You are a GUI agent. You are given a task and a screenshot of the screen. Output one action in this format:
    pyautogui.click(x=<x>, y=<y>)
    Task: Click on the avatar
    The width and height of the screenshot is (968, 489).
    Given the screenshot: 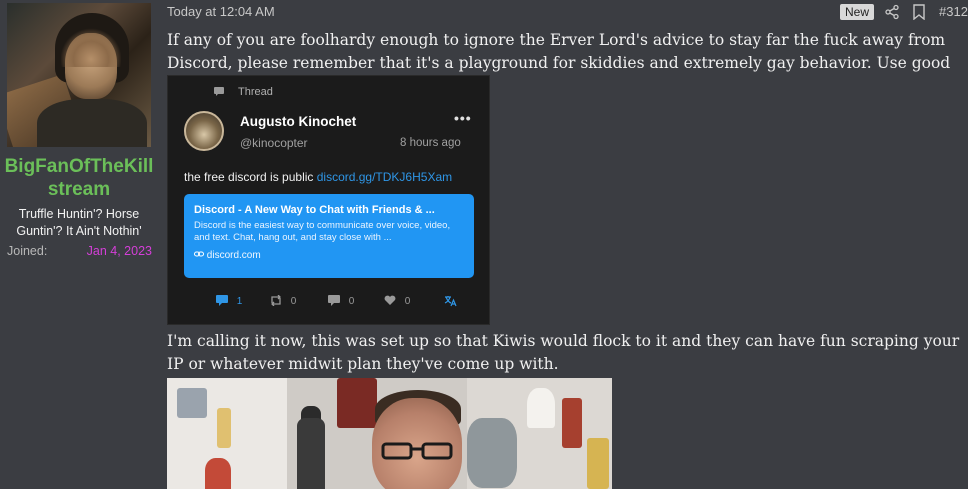 What is the action you would take?
    pyautogui.click(x=79, y=75)
    